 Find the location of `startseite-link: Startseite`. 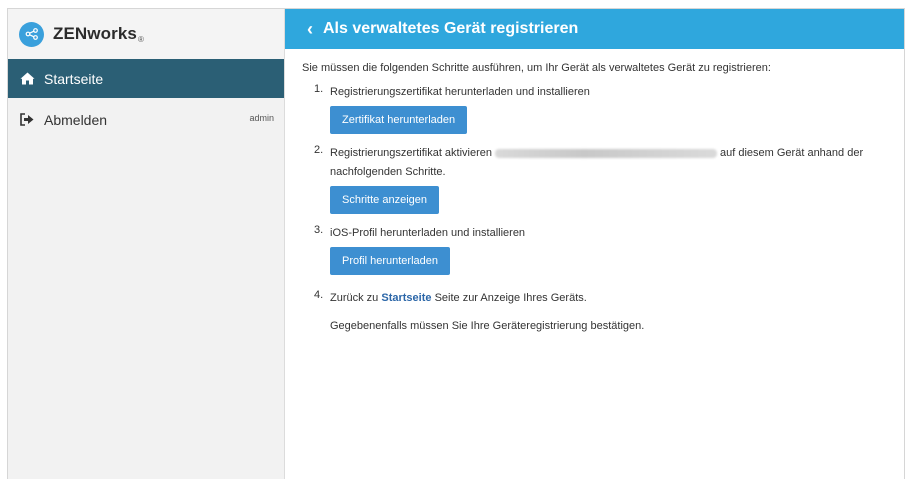

startseite-link: Startseite is located at coordinates (406, 298).